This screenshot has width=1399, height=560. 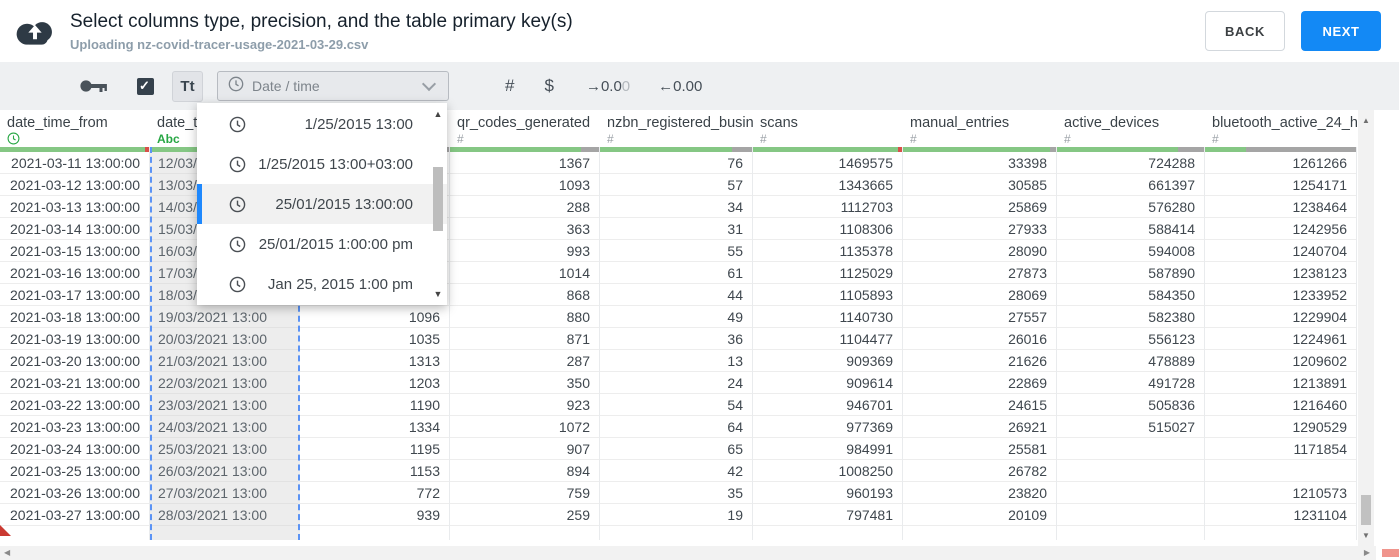 I want to click on column-header: date_time_from, so click(x=75, y=128).